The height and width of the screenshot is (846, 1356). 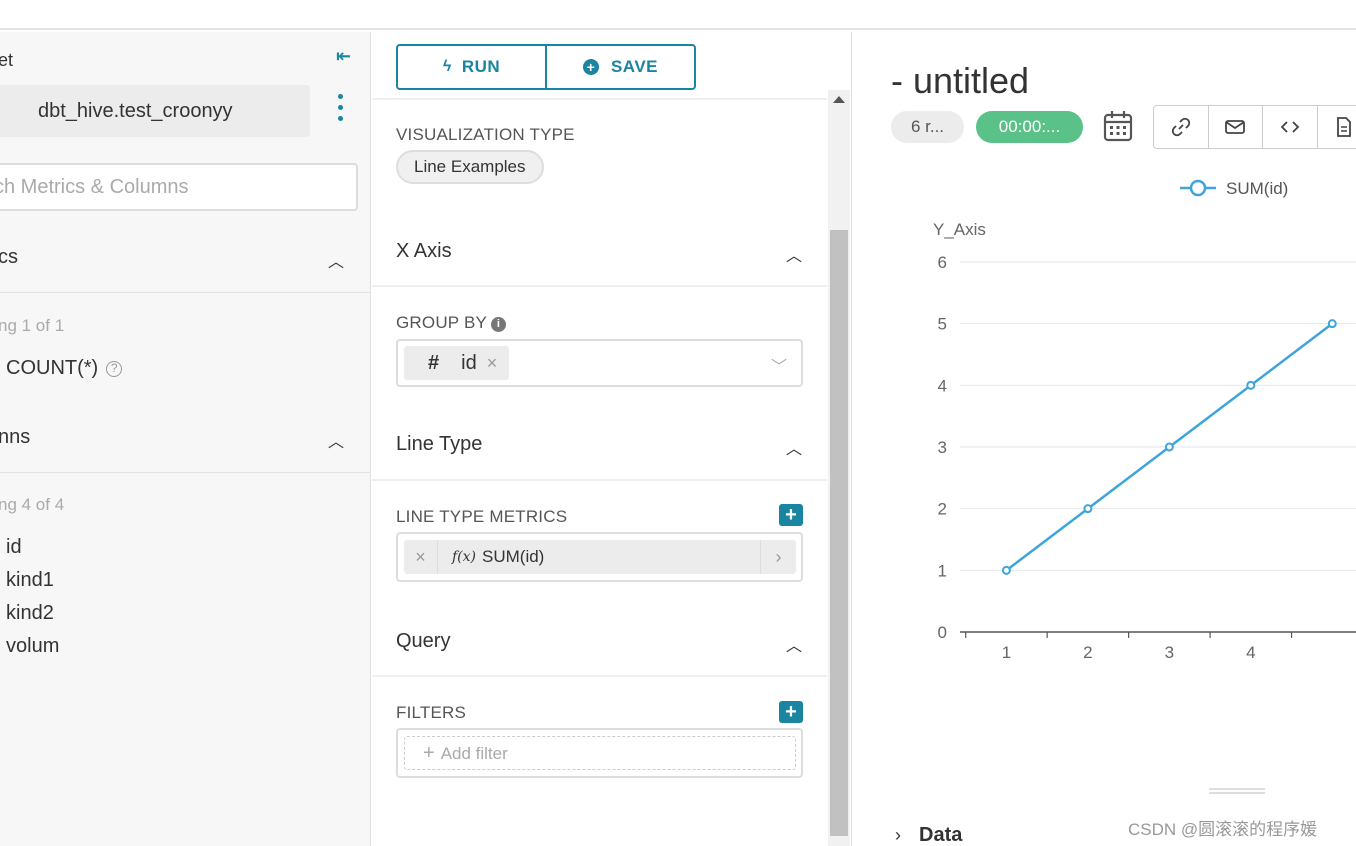 What do you see at coordinates (1257, 188) in the screenshot?
I see `legend-label: SUM(id)` at bounding box center [1257, 188].